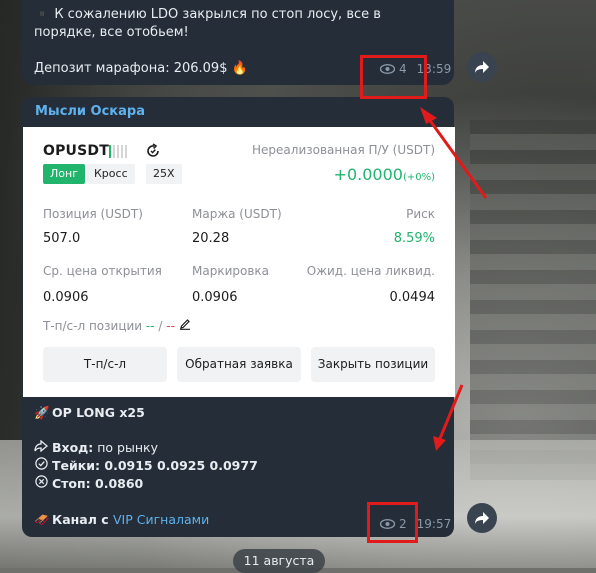  What do you see at coordinates (428, 115) in the screenshot?
I see `arrow-head-up` at bounding box center [428, 115].